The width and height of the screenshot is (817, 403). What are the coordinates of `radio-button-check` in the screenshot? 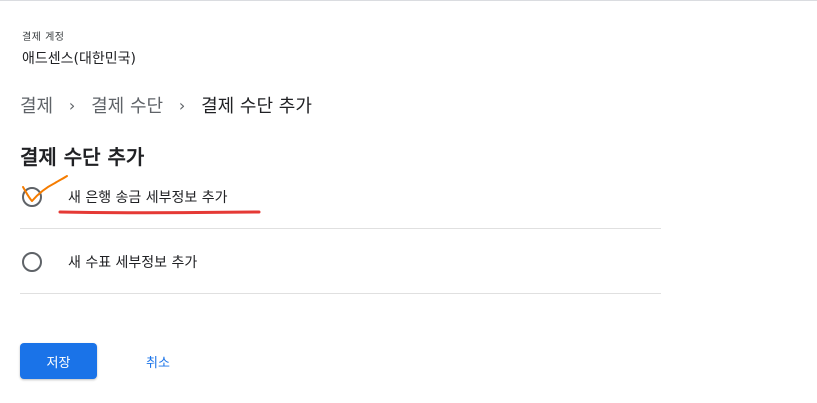 It's located at (32, 261).